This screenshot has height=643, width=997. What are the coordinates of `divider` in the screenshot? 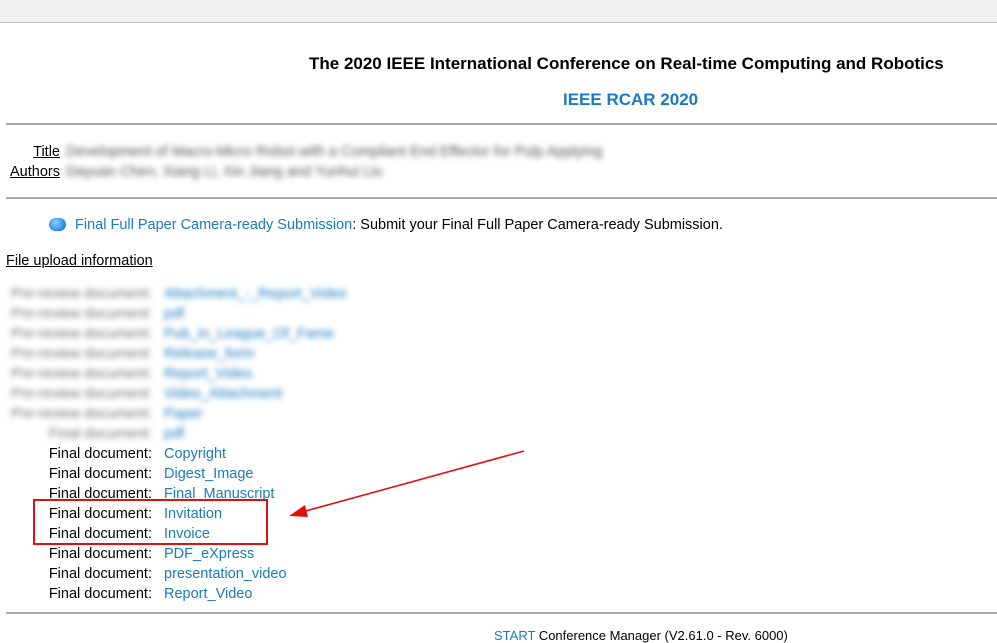 It's located at (501, 613).